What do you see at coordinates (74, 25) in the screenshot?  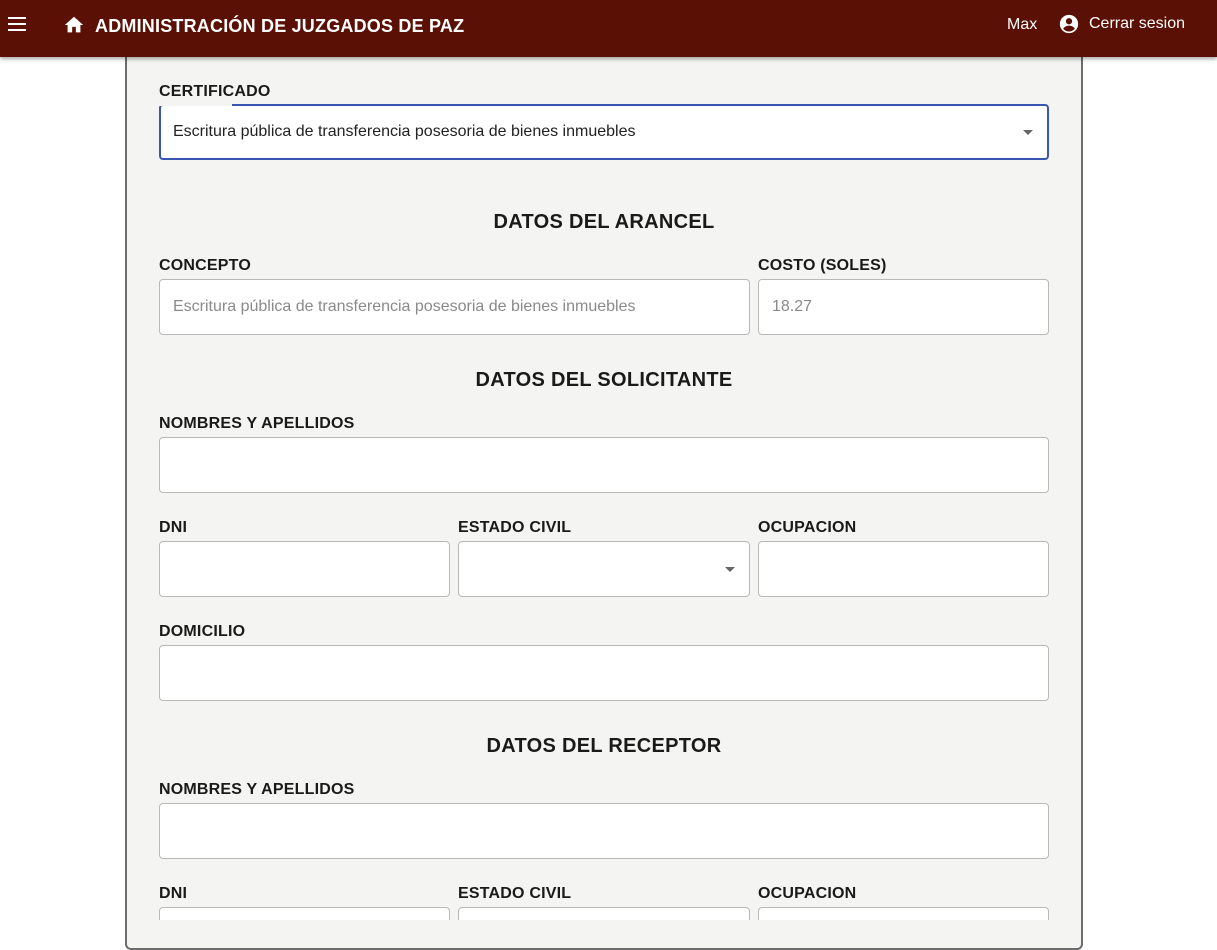 I see `home-icon` at bounding box center [74, 25].